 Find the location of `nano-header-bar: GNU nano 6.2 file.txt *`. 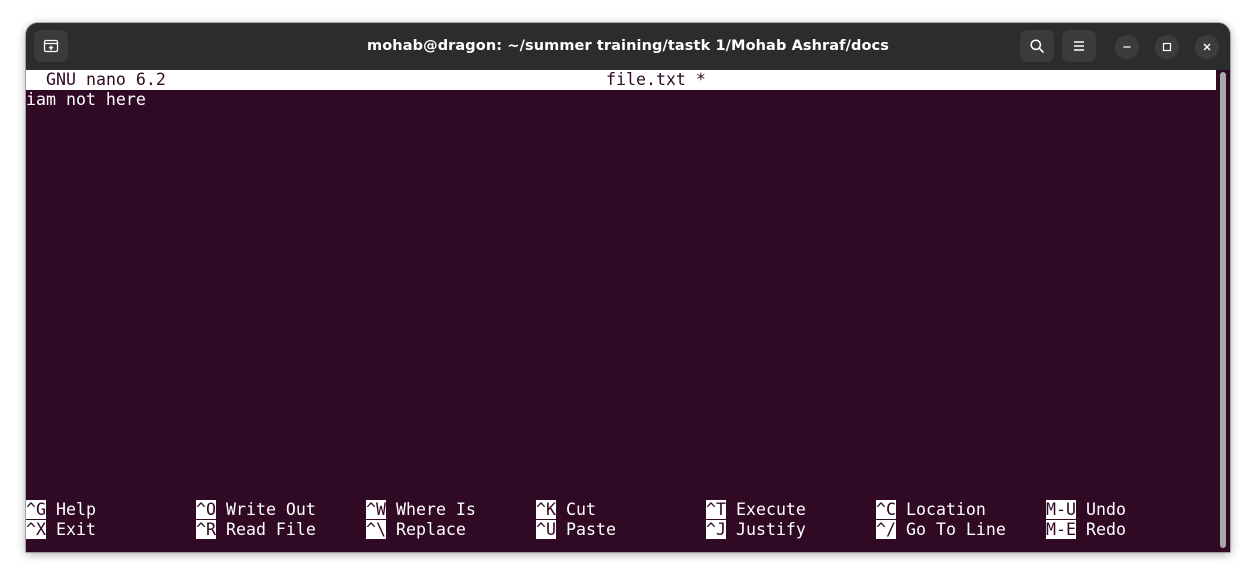

nano-header-bar: GNU nano 6.2 file.txt * is located at coordinates (621, 80).